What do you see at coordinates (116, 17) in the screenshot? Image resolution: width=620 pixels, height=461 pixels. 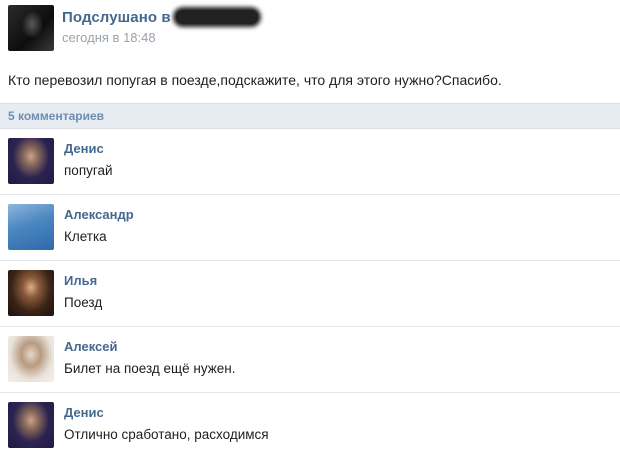 I see `group-name-link: Подслушано в` at bounding box center [116, 17].